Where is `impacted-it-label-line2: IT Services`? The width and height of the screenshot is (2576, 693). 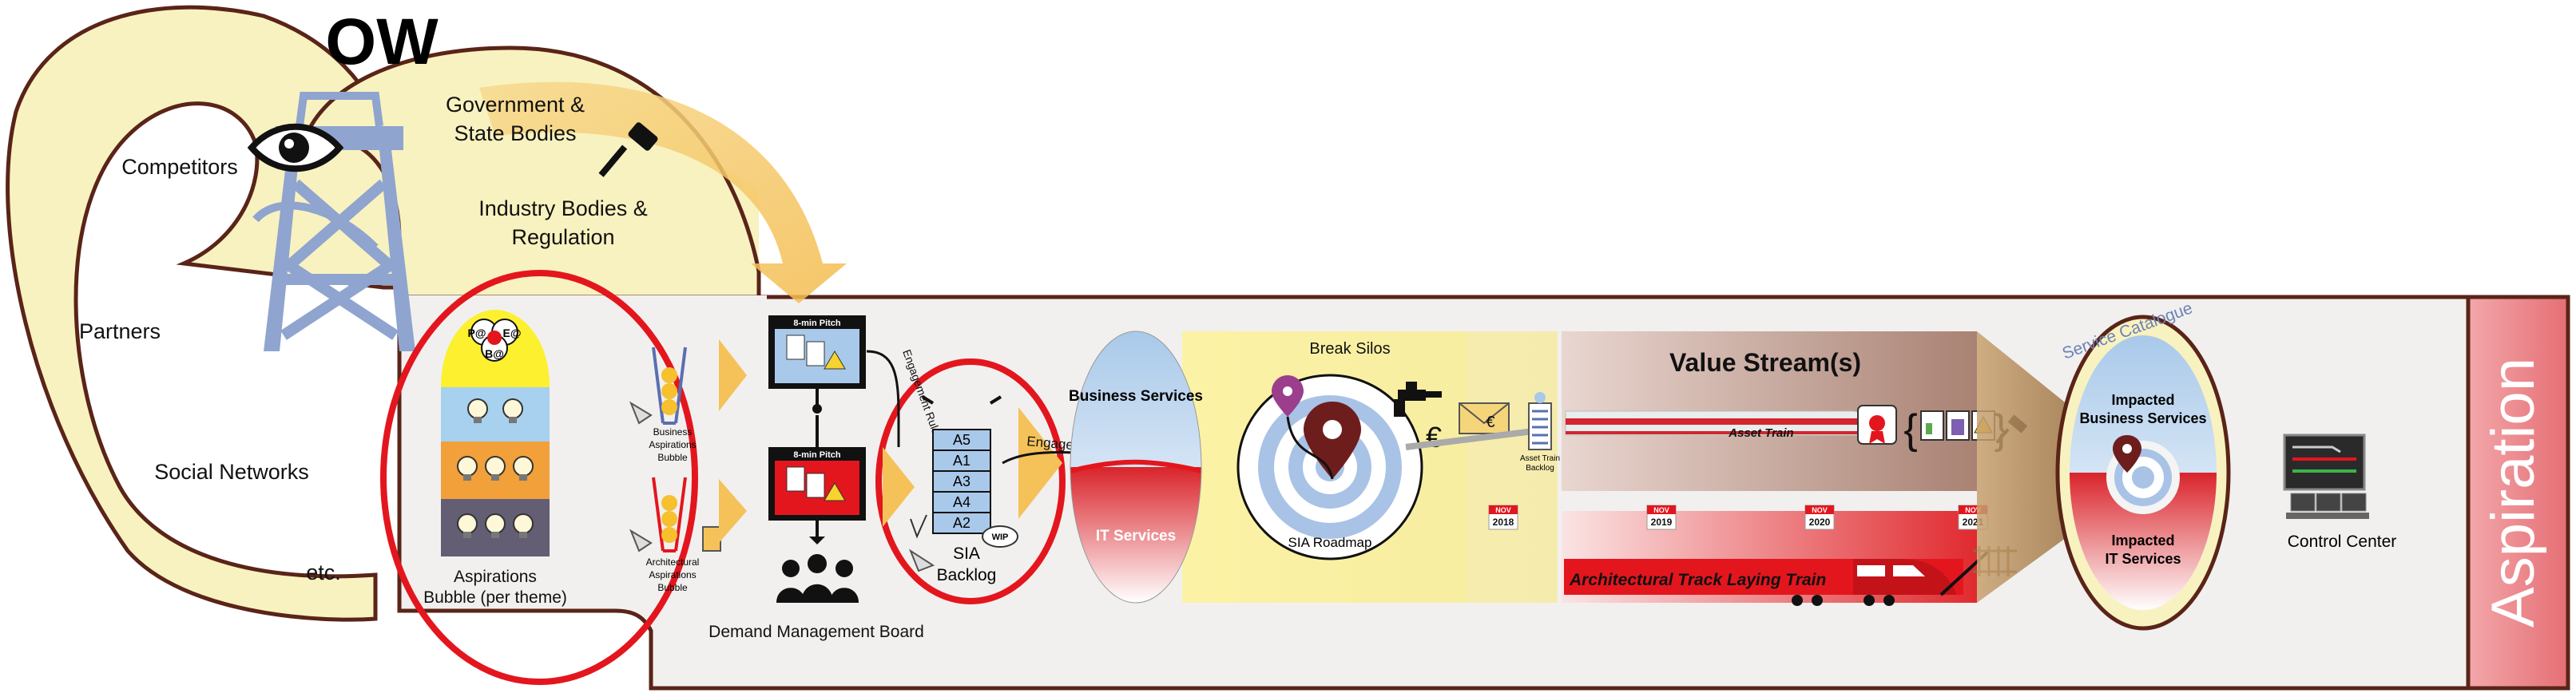
impacted-it-label-line2: IT Services is located at coordinates (2143, 559).